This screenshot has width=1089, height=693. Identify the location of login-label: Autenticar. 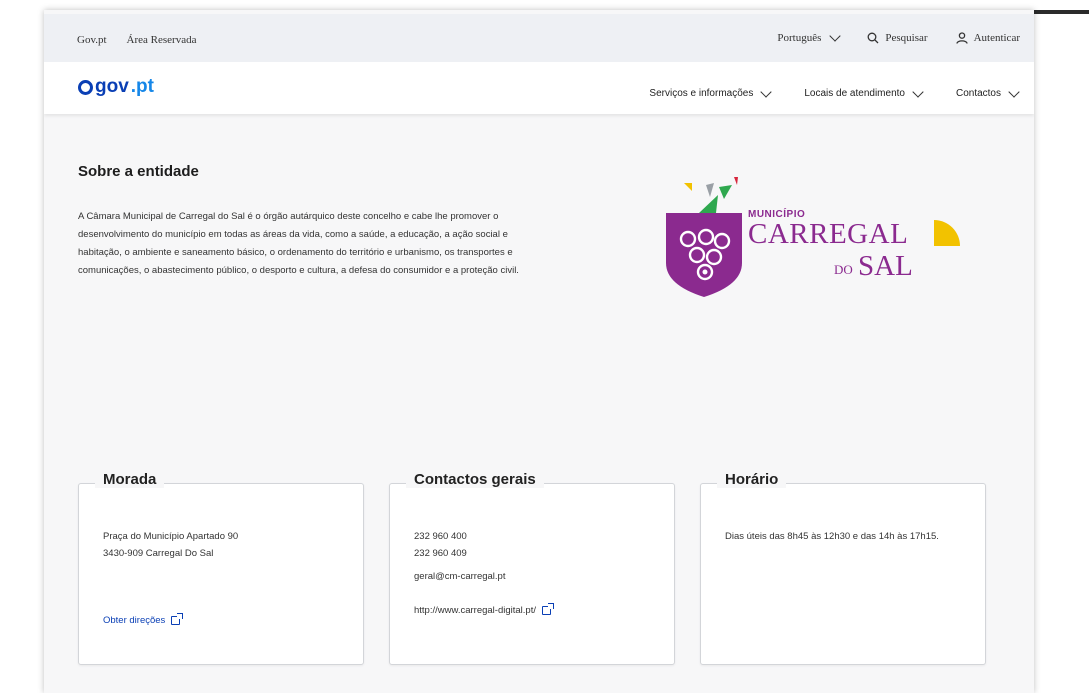
(996, 38).